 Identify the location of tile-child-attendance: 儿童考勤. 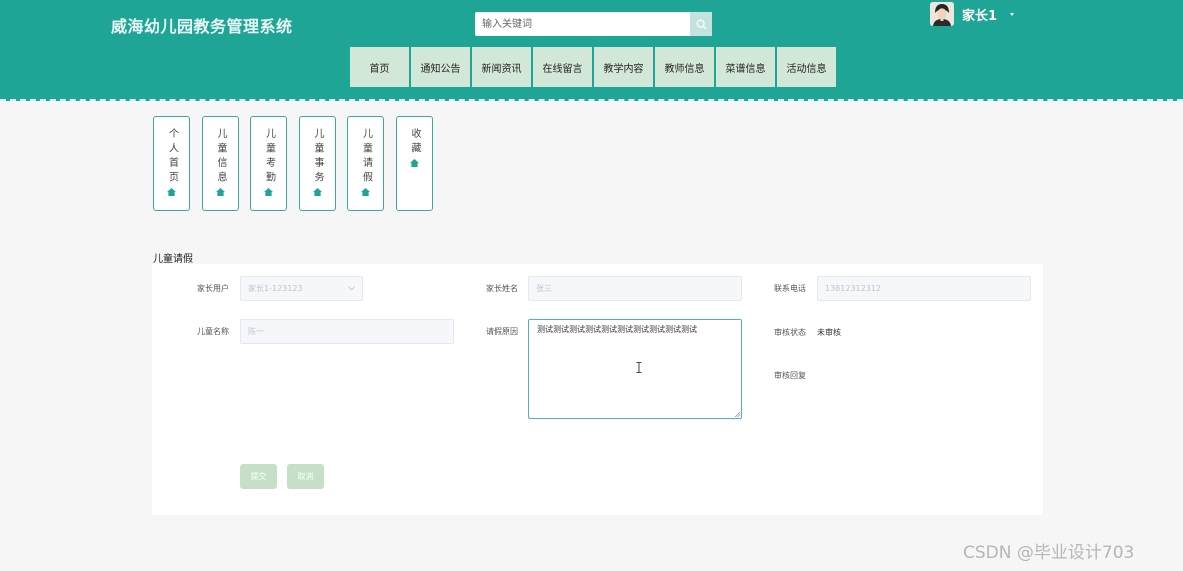
(268, 163).